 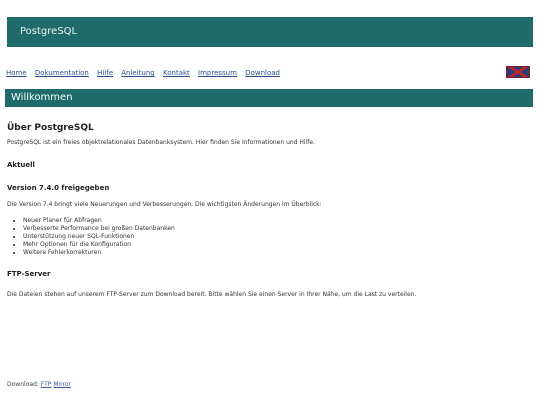 What do you see at coordinates (16, 73) in the screenshot?
I see `nav-home: Home` at bounding box center [16, 73].